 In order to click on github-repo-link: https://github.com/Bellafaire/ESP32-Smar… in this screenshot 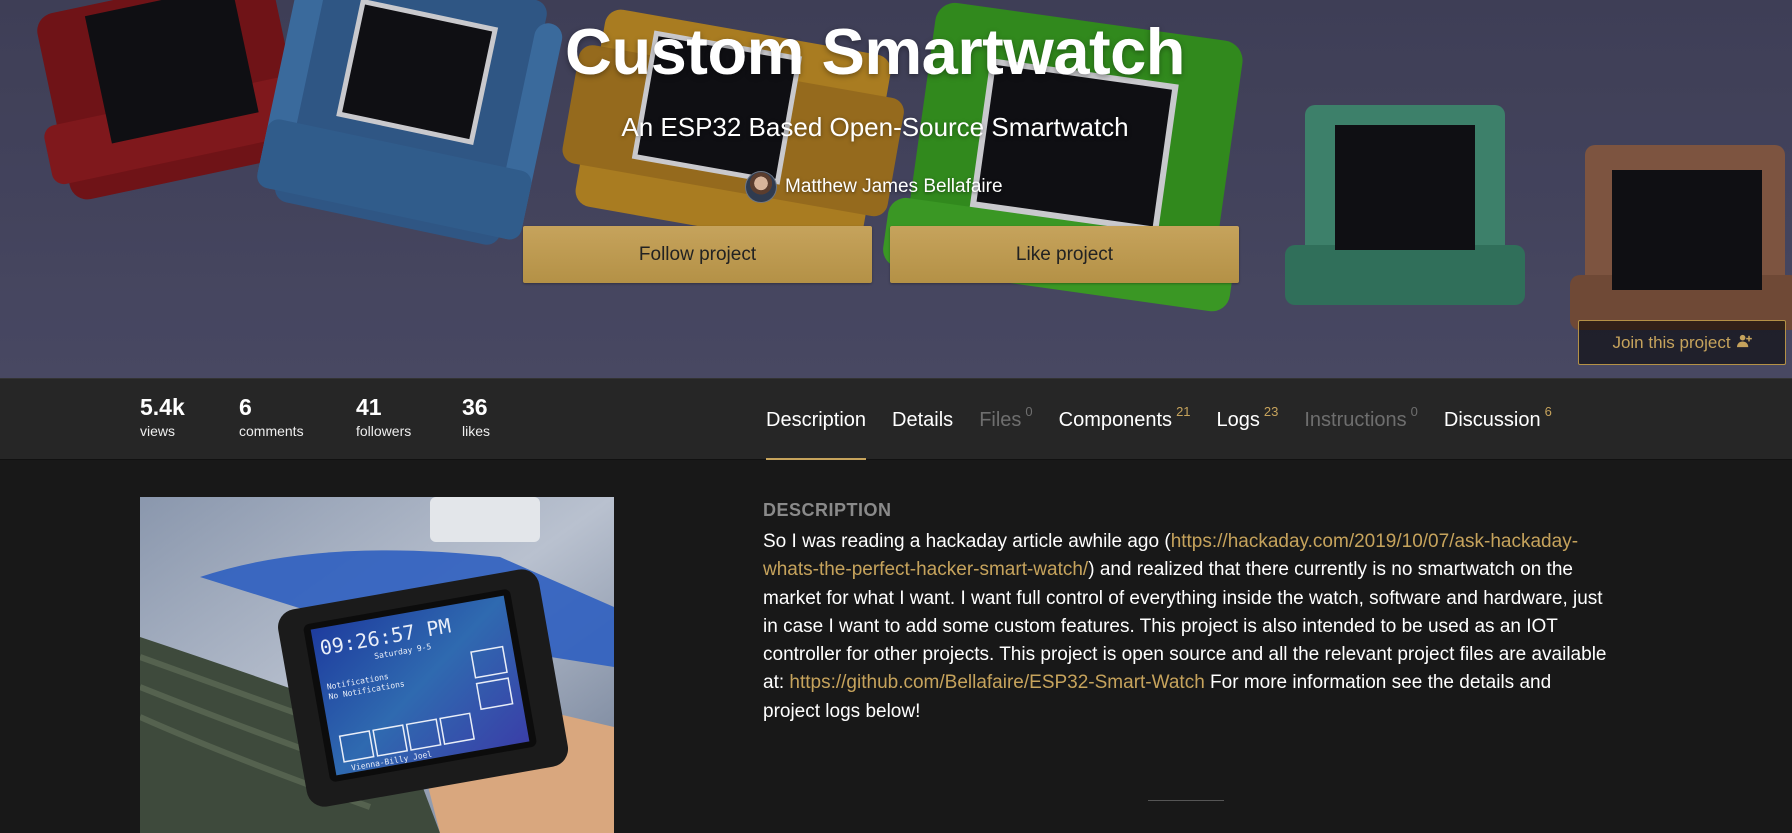, I will do `click(996, 682)`.